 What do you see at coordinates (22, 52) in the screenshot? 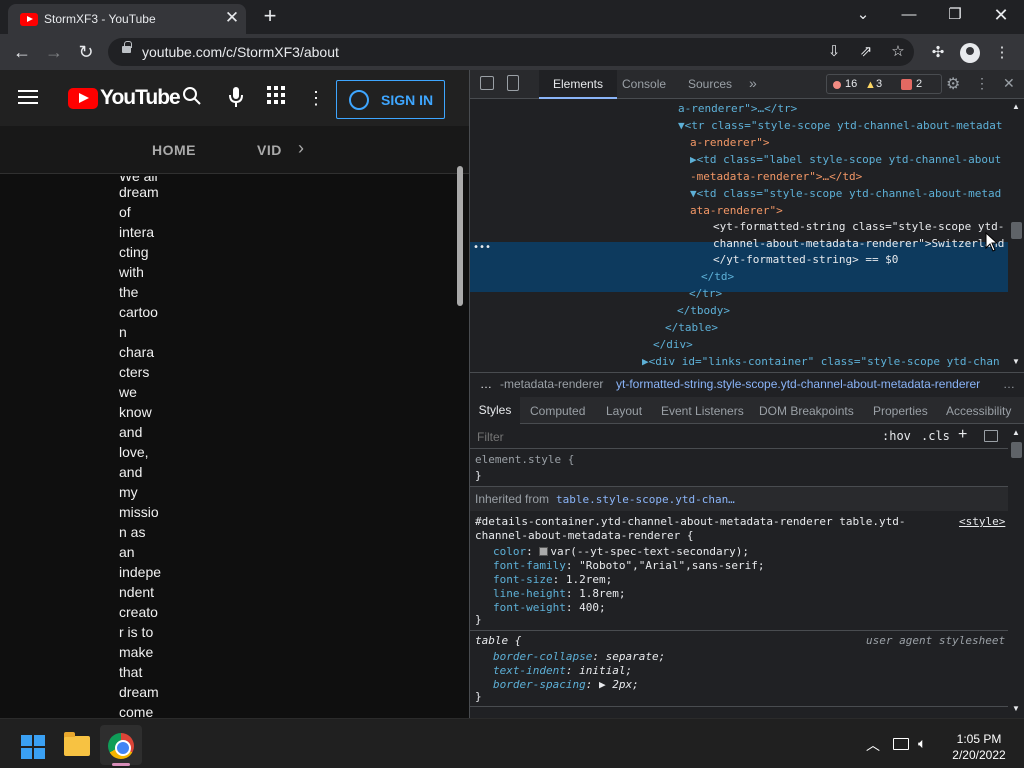
I see `back-button: ←` at bounding box center [22, 52].